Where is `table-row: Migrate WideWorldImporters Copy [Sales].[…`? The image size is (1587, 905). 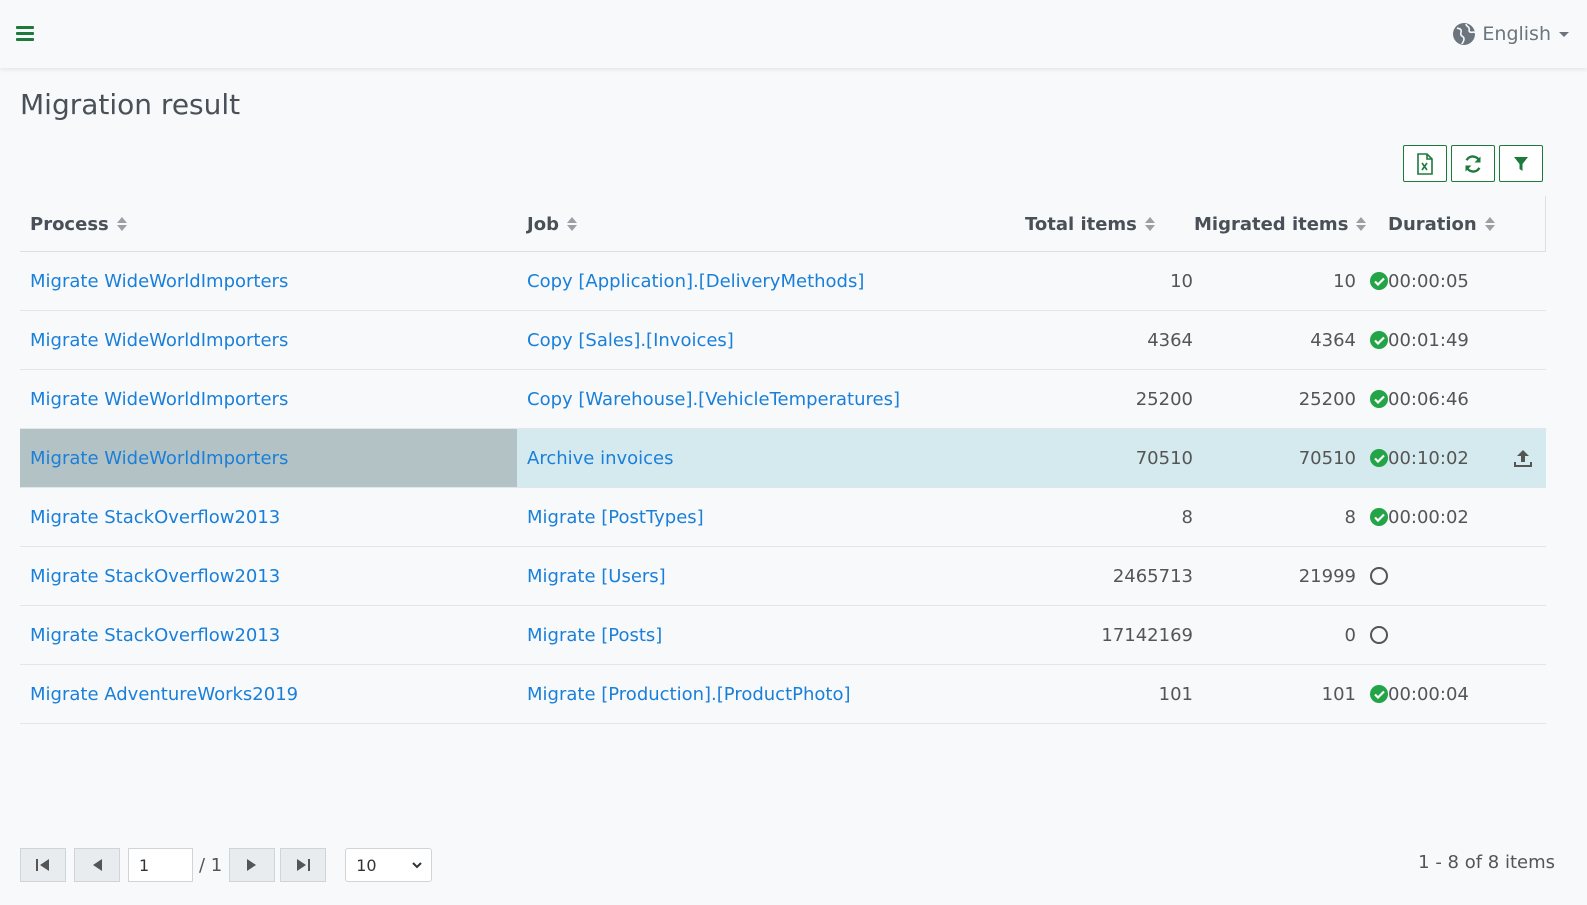 table-row: Migrate WideWorldImporters Copy [Sales].[… is located at coordinates (783, 340).